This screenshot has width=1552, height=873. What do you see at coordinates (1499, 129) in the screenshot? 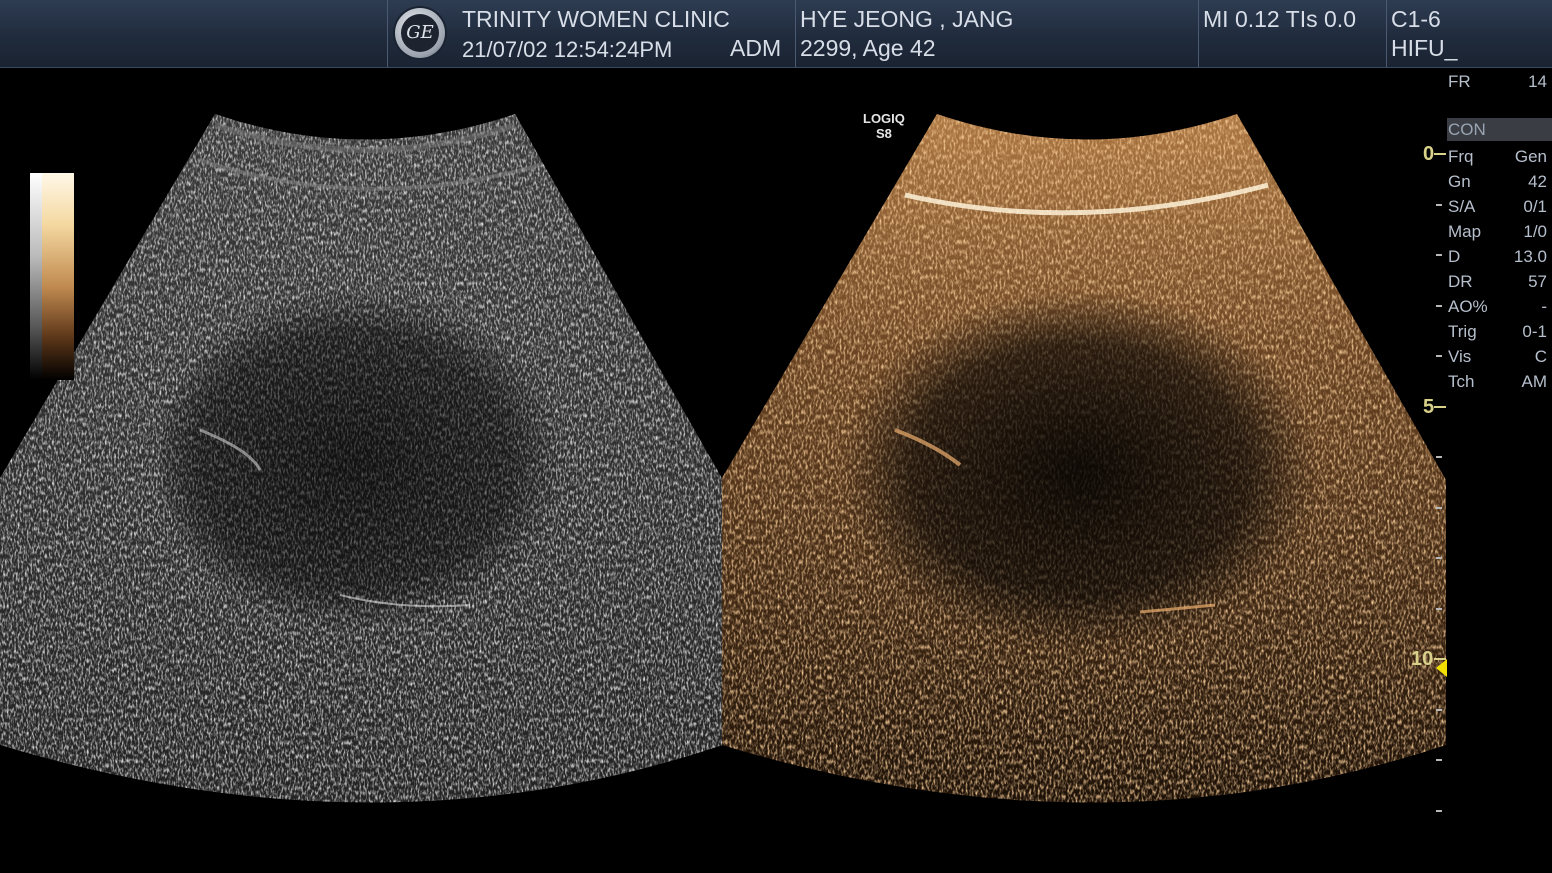
I see `mode-con-label: CON` at bounding box center [1499, 129].